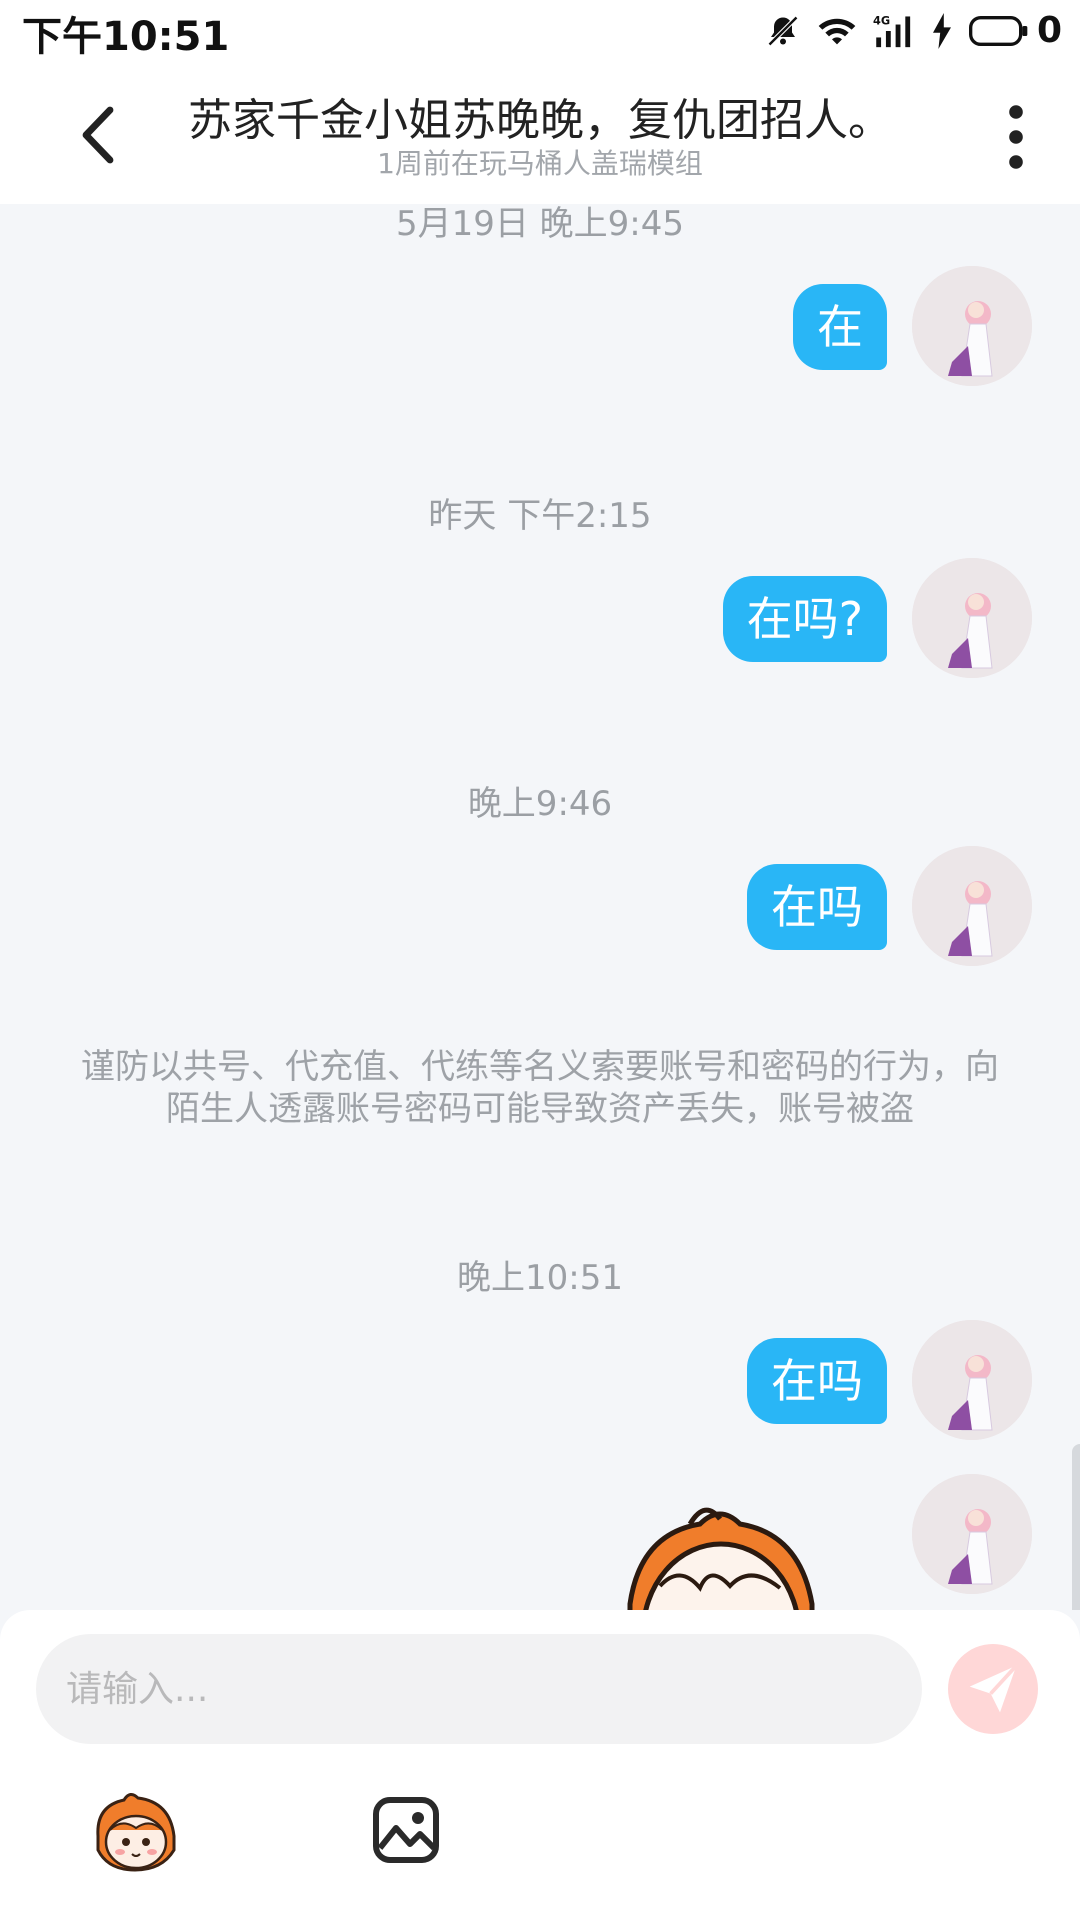  I want to click on image-icon, so click(406, 1830).